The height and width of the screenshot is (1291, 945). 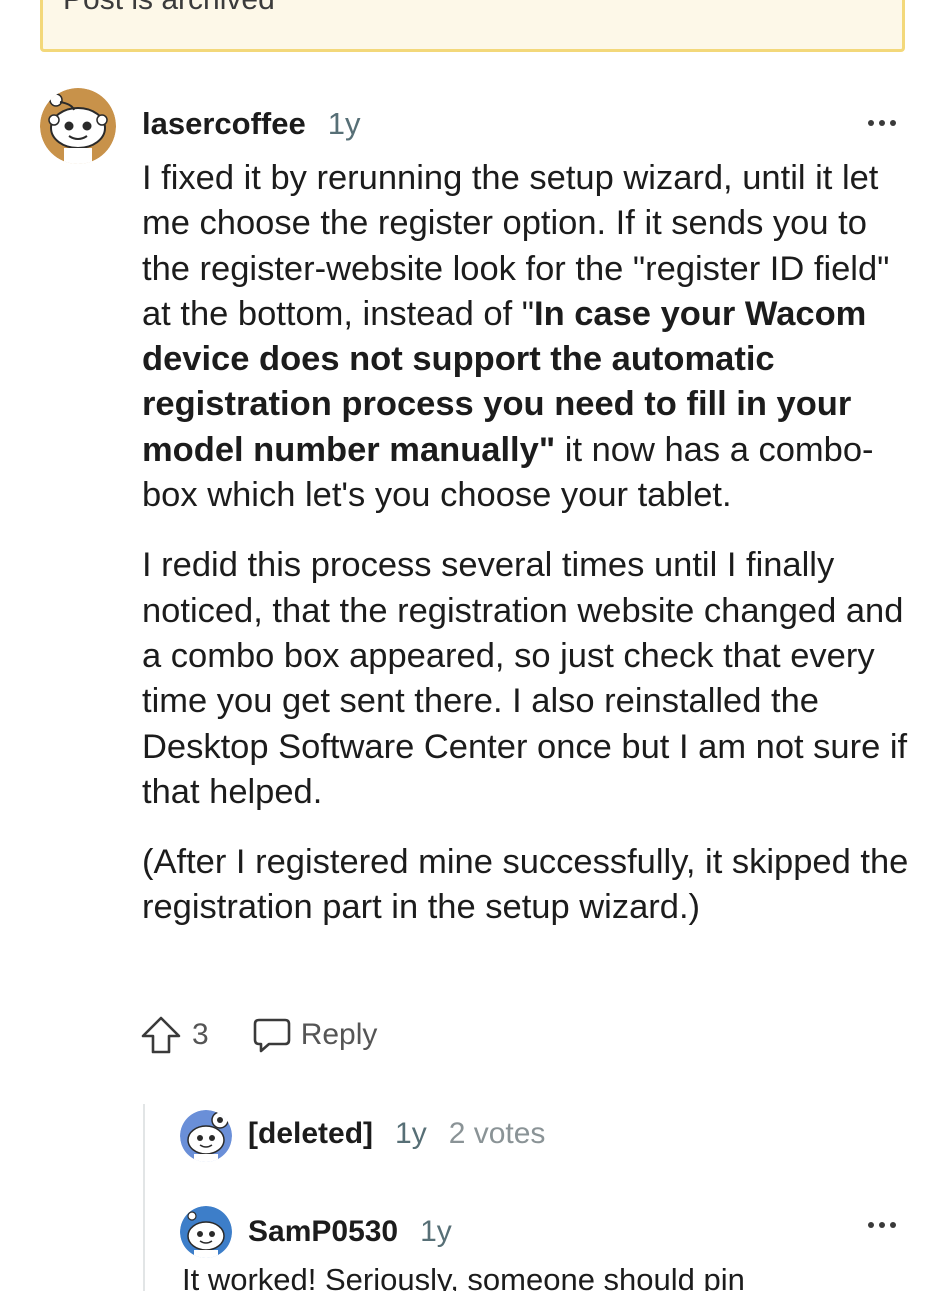 I want to click on reply-body: It worked! Seriously, someone should pin, so click(x=463, y=1276).